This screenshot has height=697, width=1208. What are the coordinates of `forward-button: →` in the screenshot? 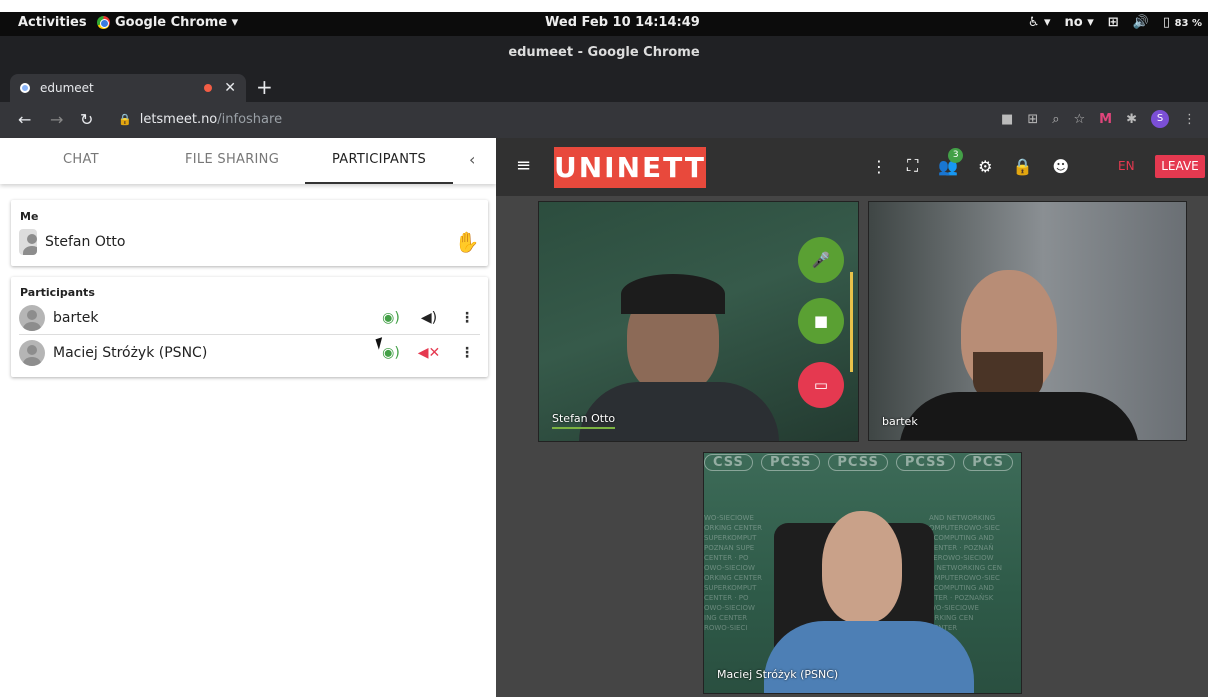 It's located at (56, 119).